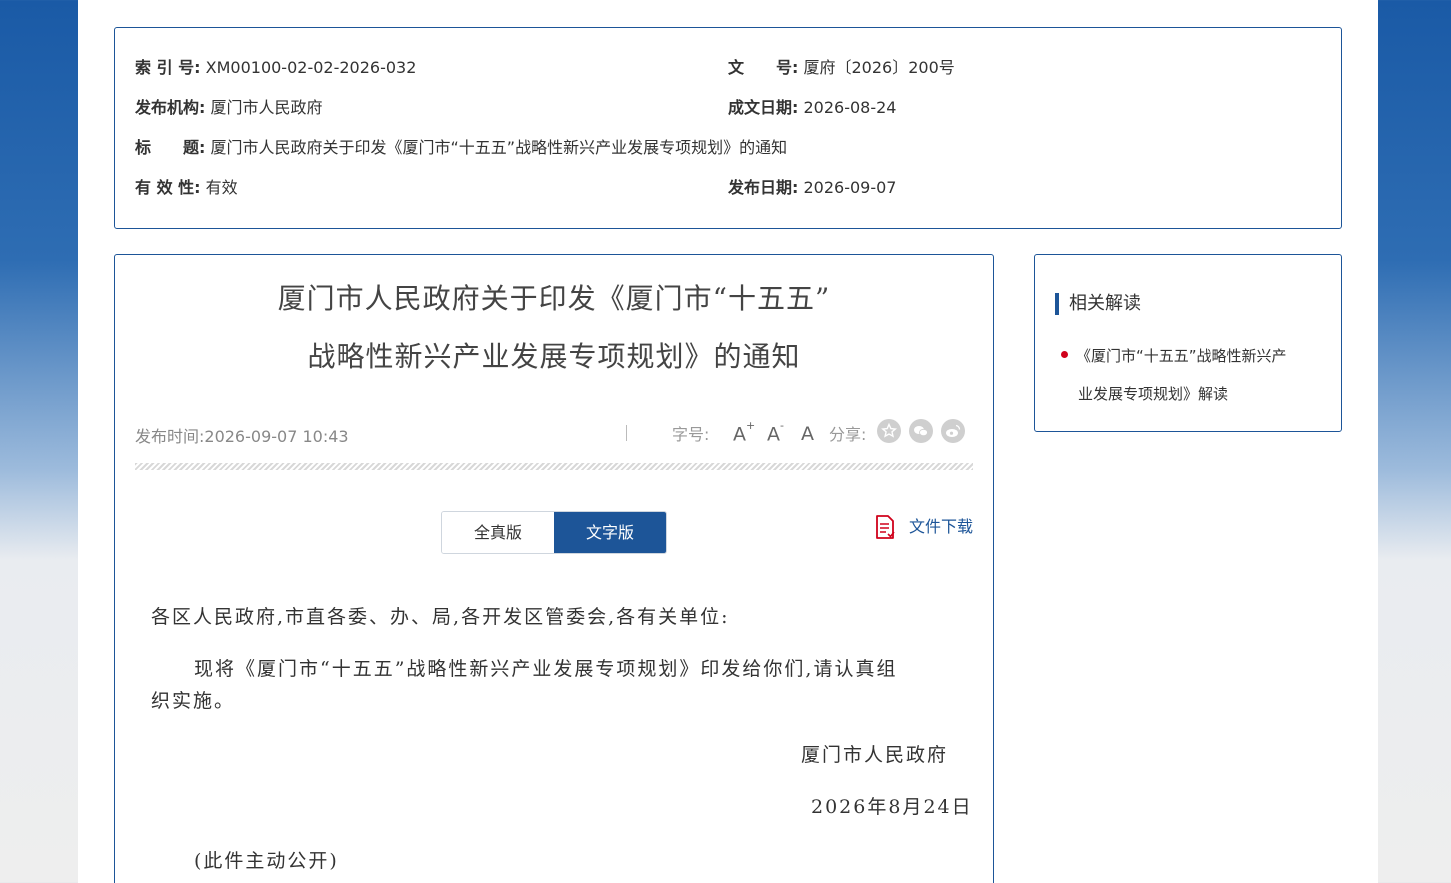  Describe the element at coordinates (763, 187) in the screenshot. I see `publish-date-label: 发布日期:` at that location.